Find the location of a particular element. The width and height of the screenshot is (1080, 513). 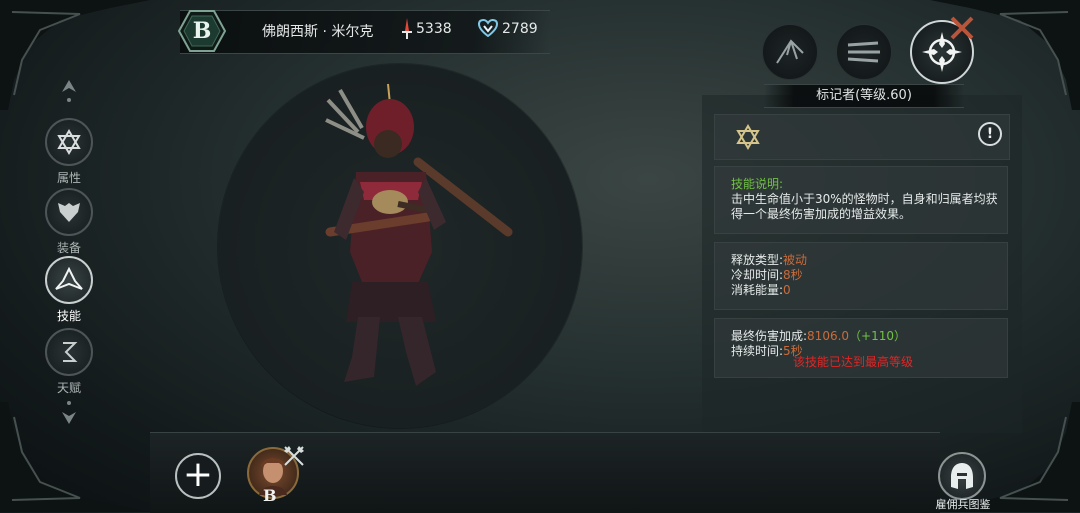

mercenary-gallery-button is located at coordinates (962, 476).